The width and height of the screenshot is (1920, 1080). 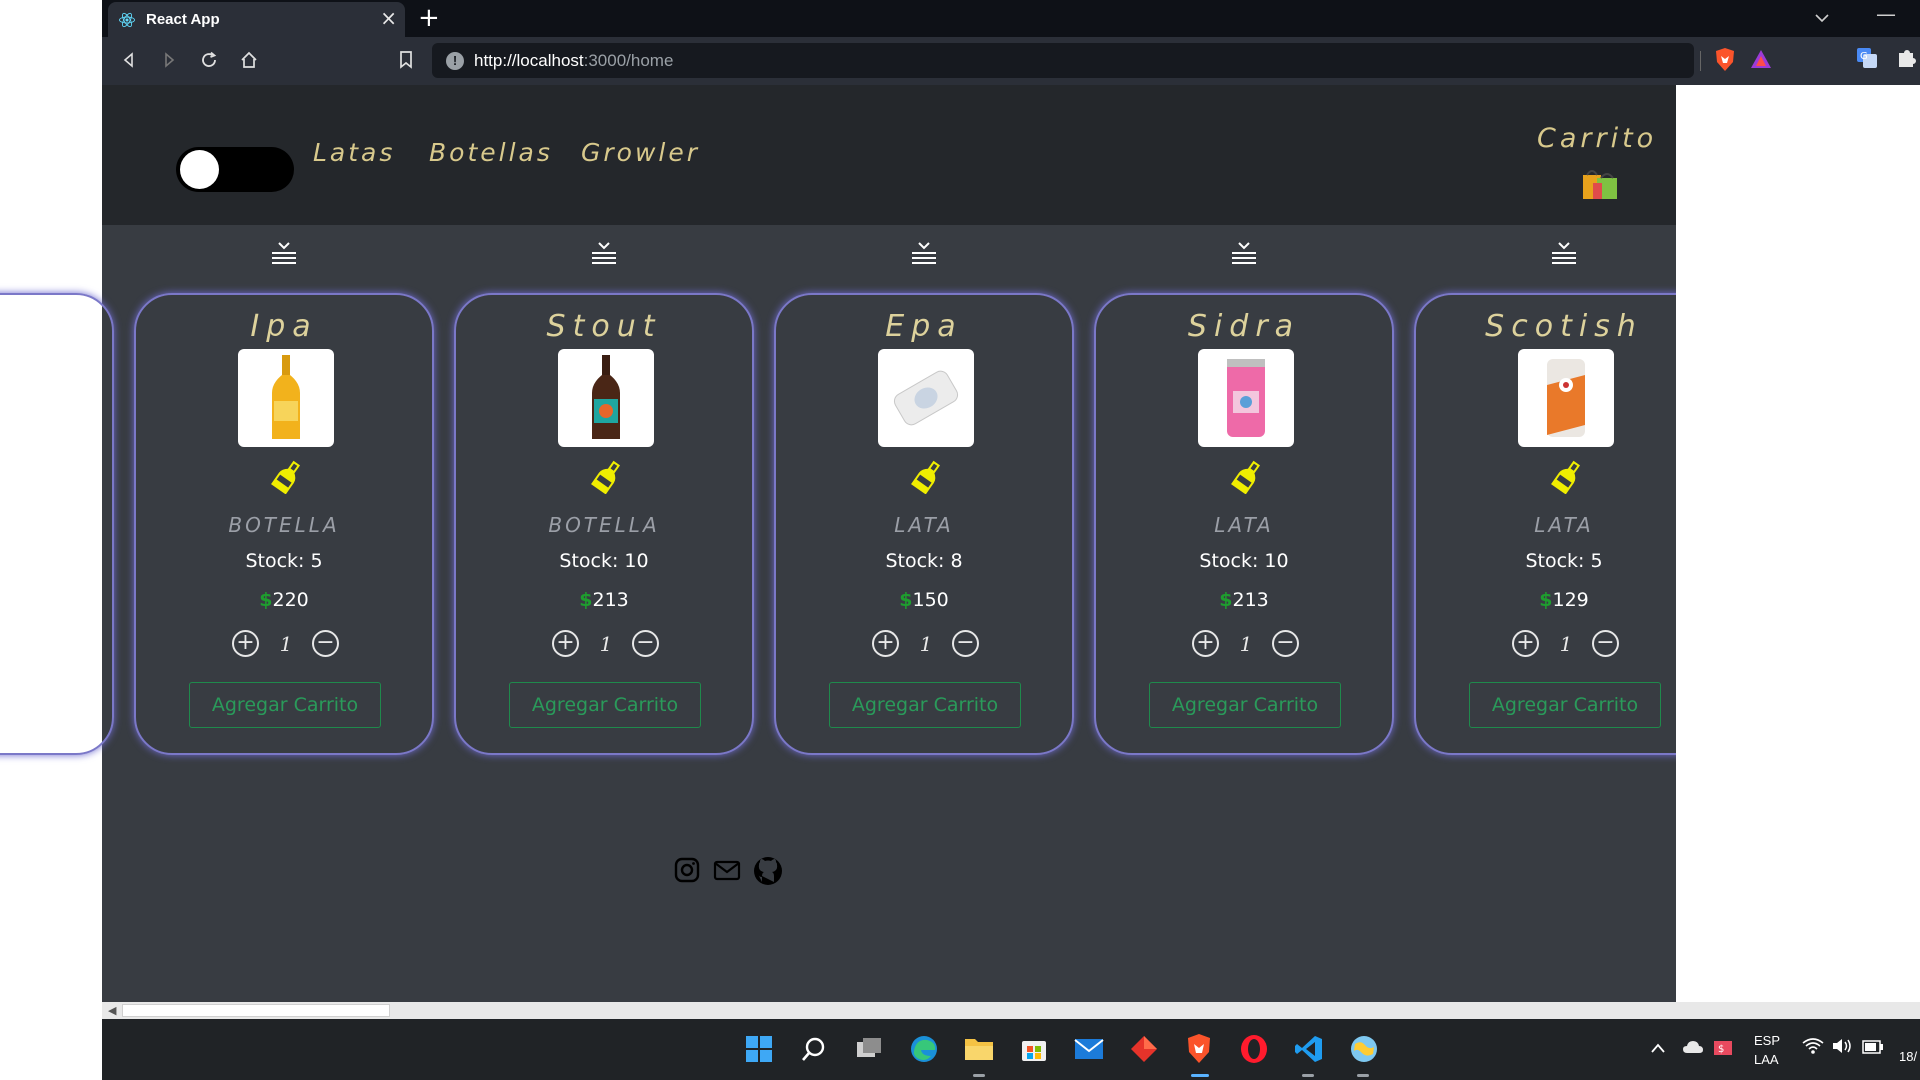 I want to click on svg-text: G, so click(x=1864, y=56).